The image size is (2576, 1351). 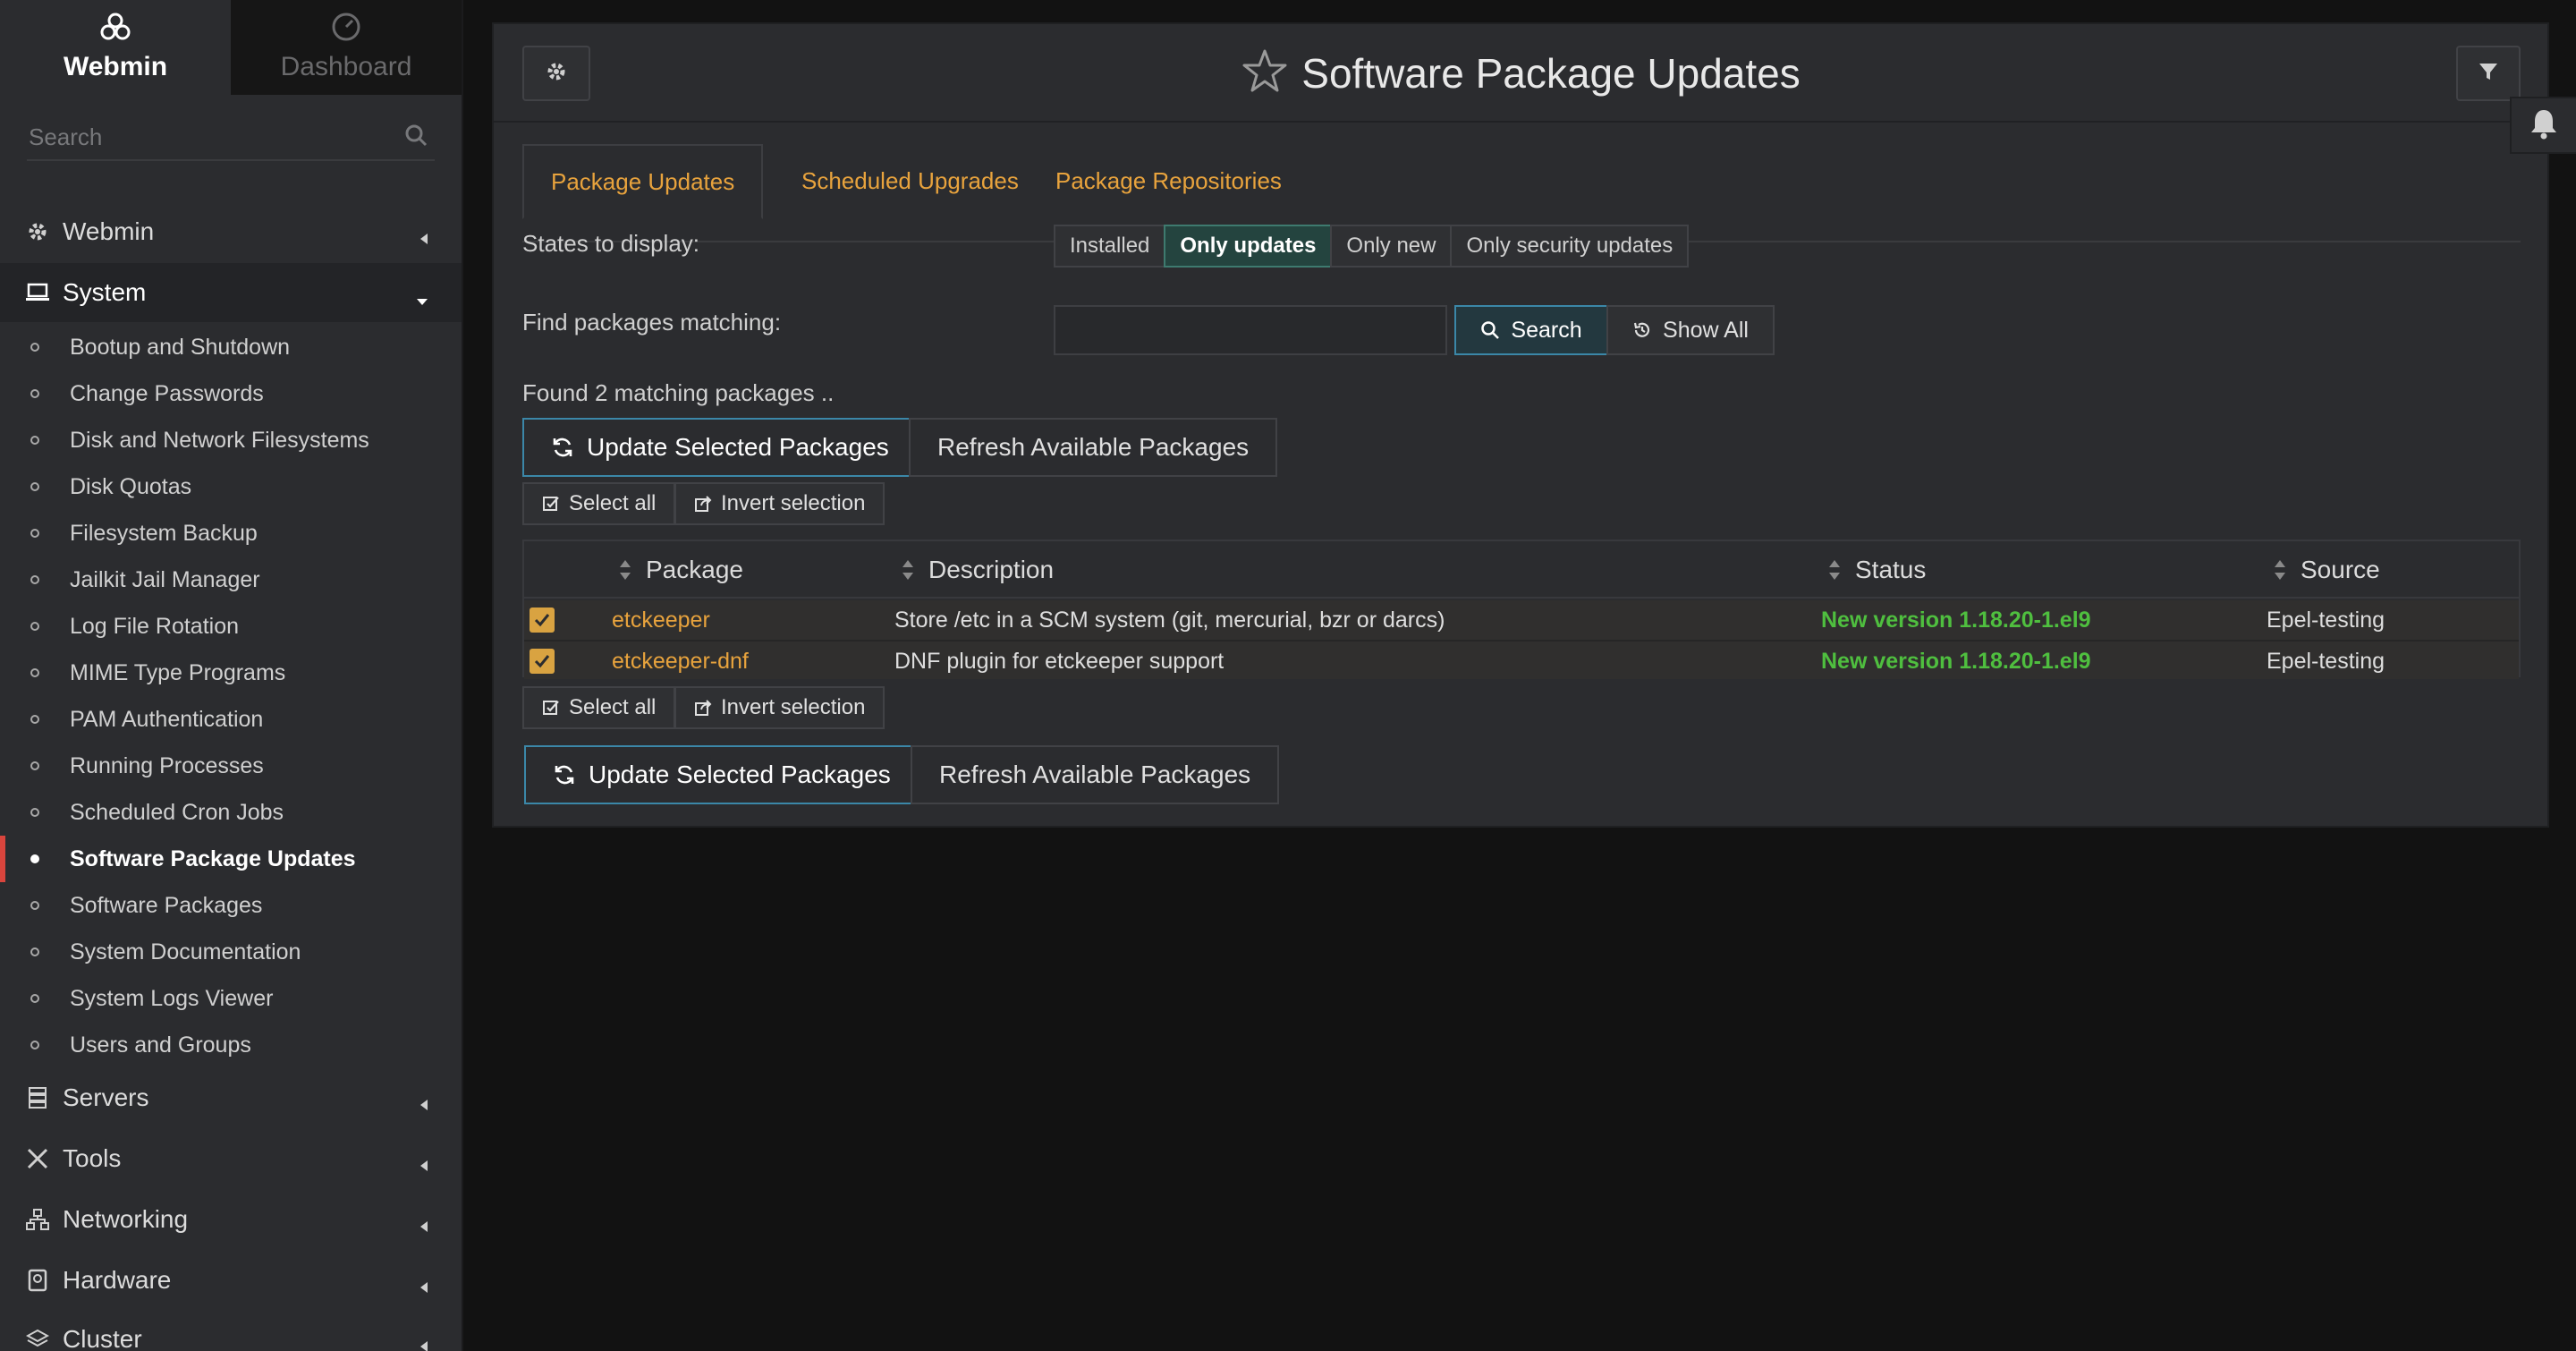 I want to click on package-name-link: etckeeper, so click(x=661, y=620).